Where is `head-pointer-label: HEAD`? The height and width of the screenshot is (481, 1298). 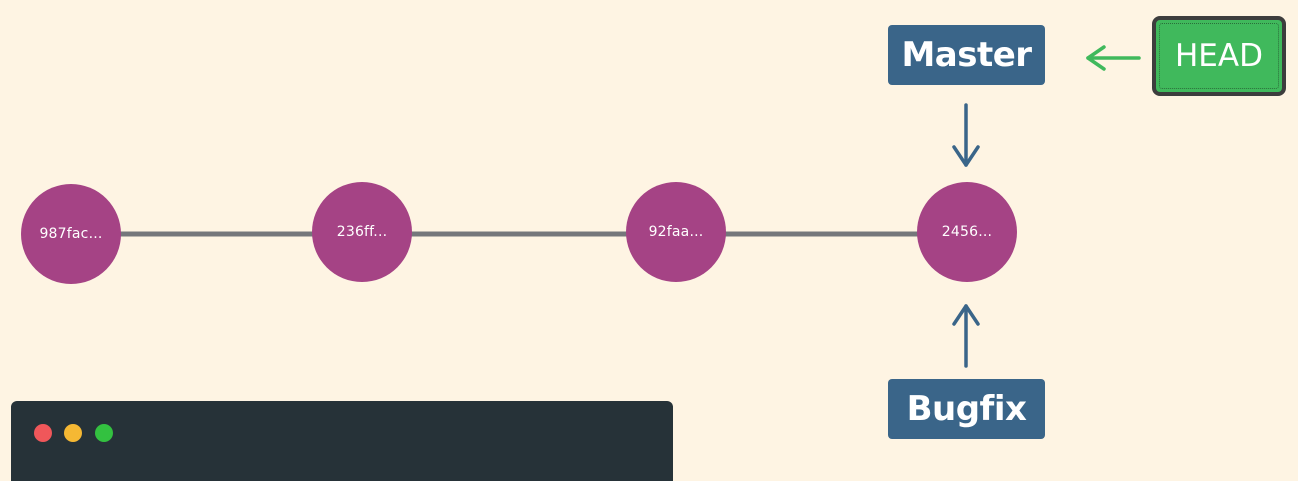
head-pointer-label: HEAD is located at coordinates (1219, 56).